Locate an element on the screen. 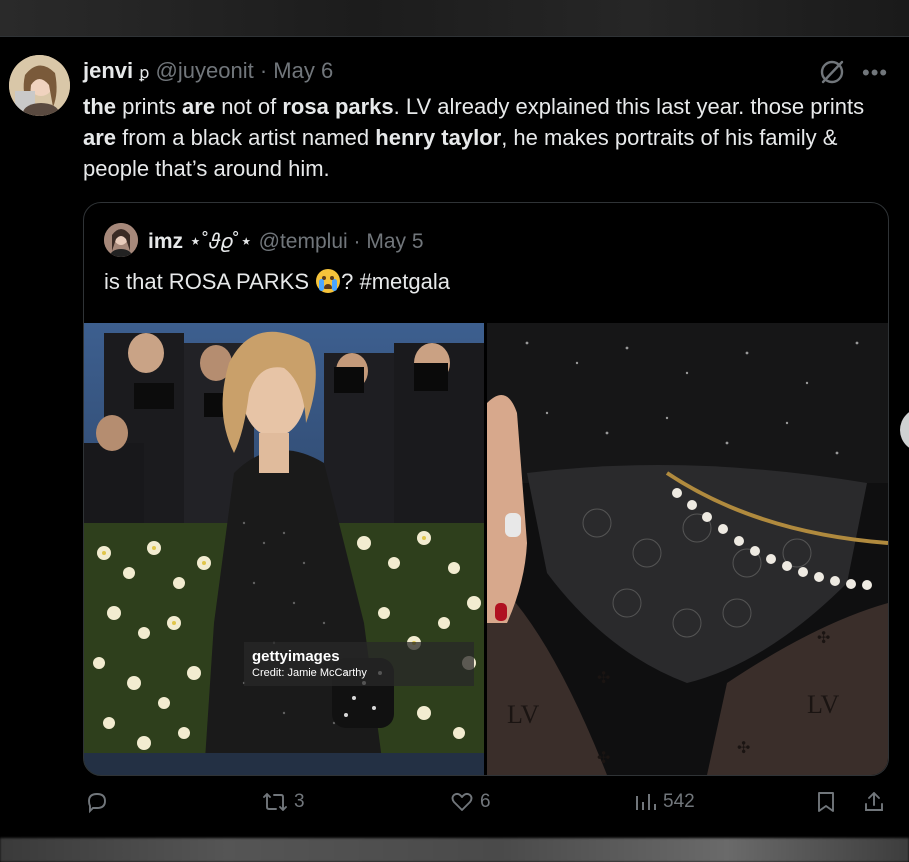 The image size is (909, 862). tweet-text-segment: the is located at coordinates (99, 106).